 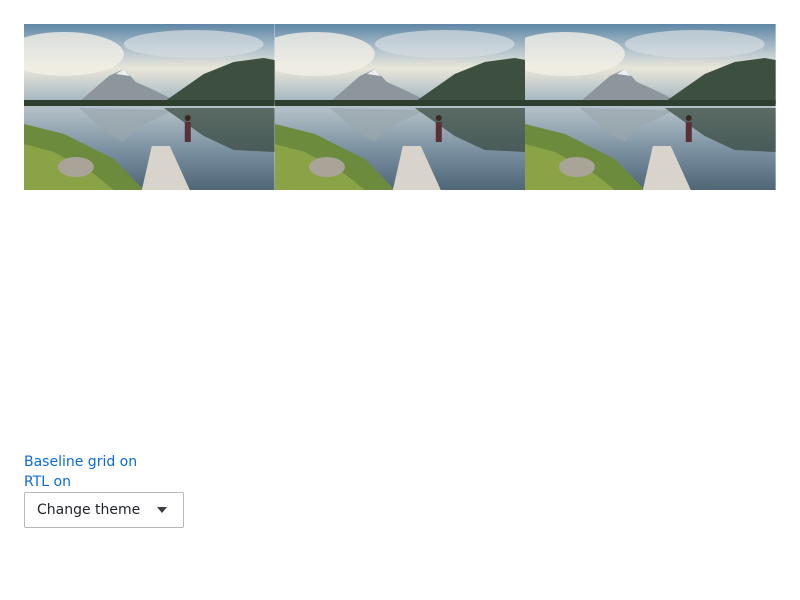 I want to click on rtl-toggle: RTL on, so click(x=104, y=482).